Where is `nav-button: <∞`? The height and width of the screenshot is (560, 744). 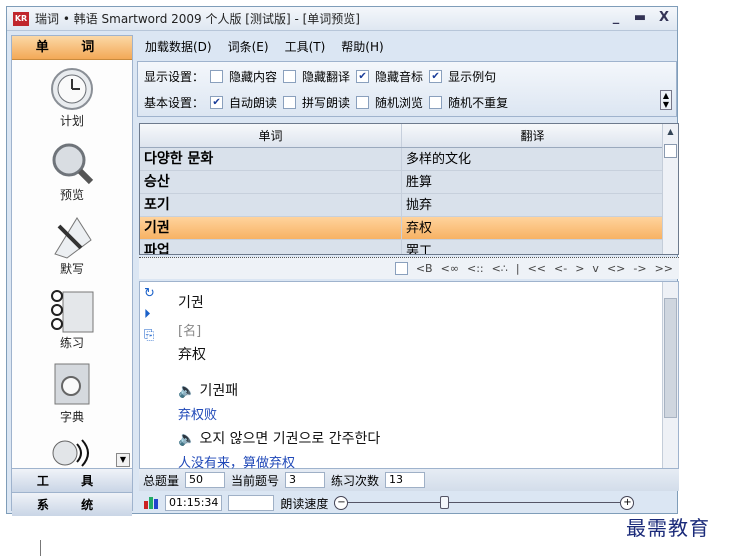
nav-button: <∞ is located at coordinates (450, 268).